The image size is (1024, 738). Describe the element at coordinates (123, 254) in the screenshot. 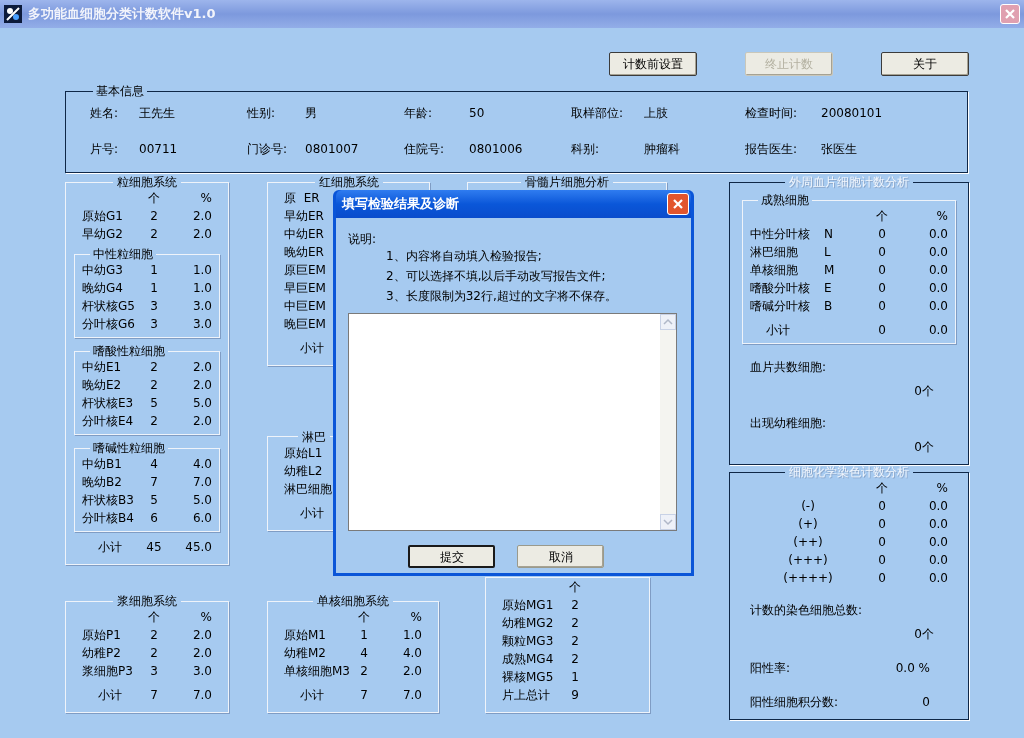

I see `group-title: 中性粒细胞` at that location.